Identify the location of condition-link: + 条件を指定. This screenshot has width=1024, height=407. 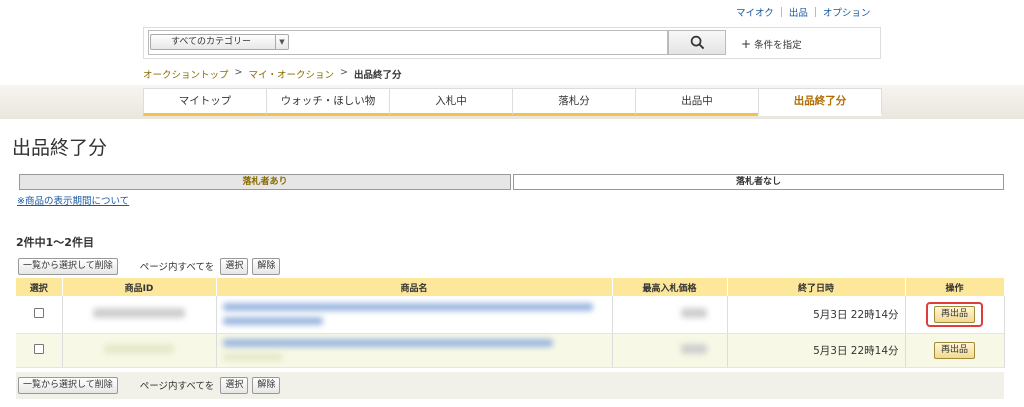
(771, 44).